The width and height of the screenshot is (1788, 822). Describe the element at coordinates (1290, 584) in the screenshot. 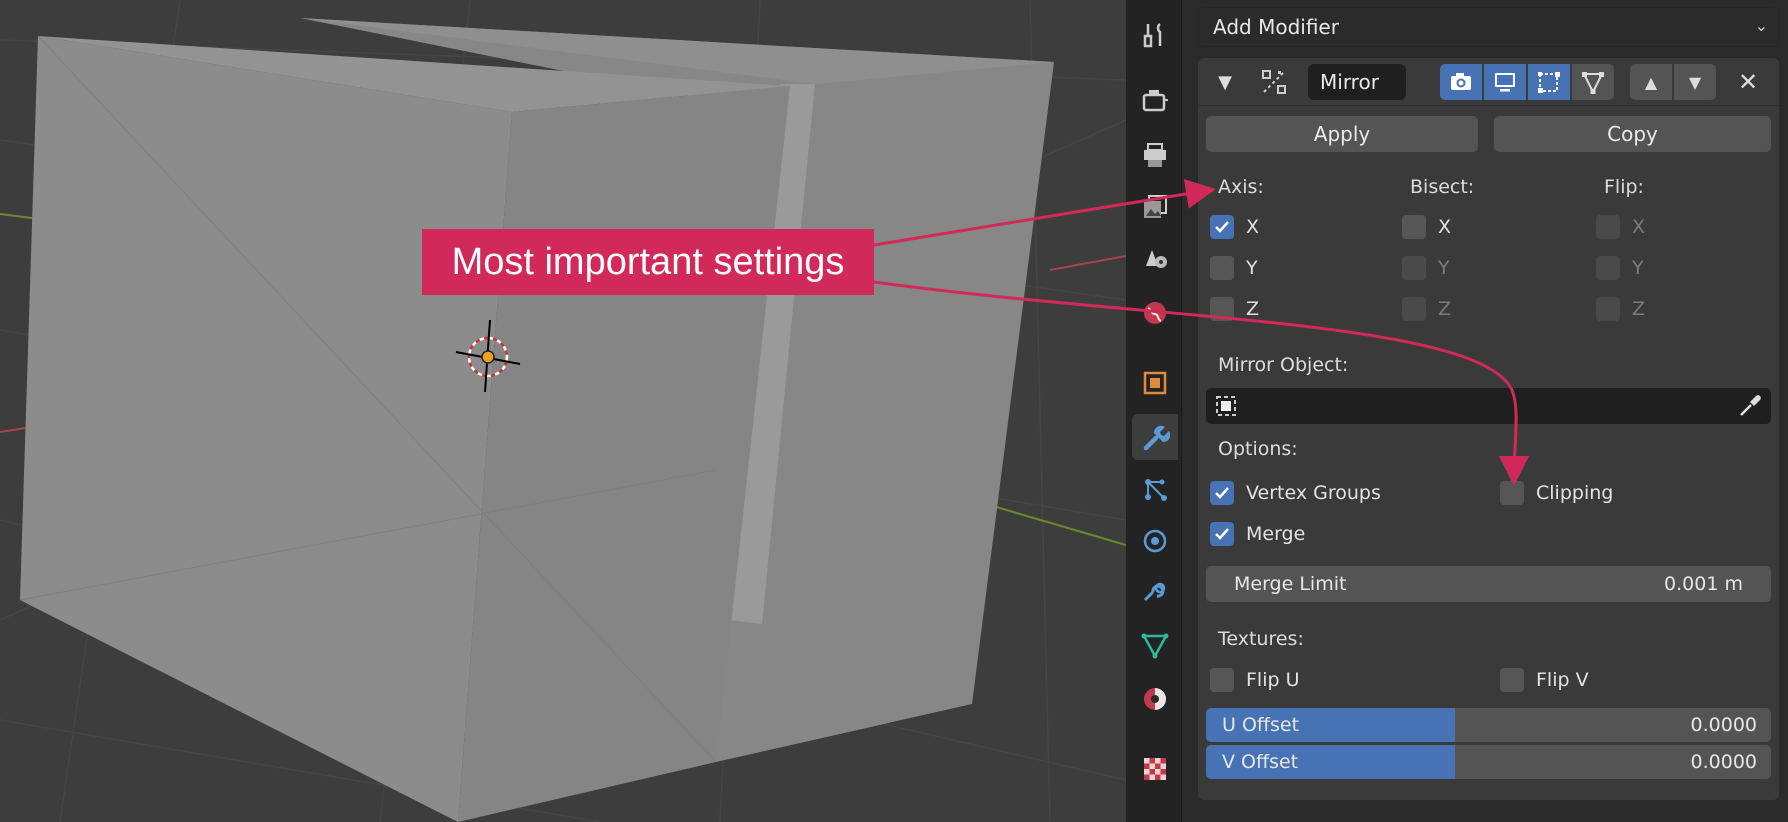

I see `merge-limit-label: Merge Limit` at that location.